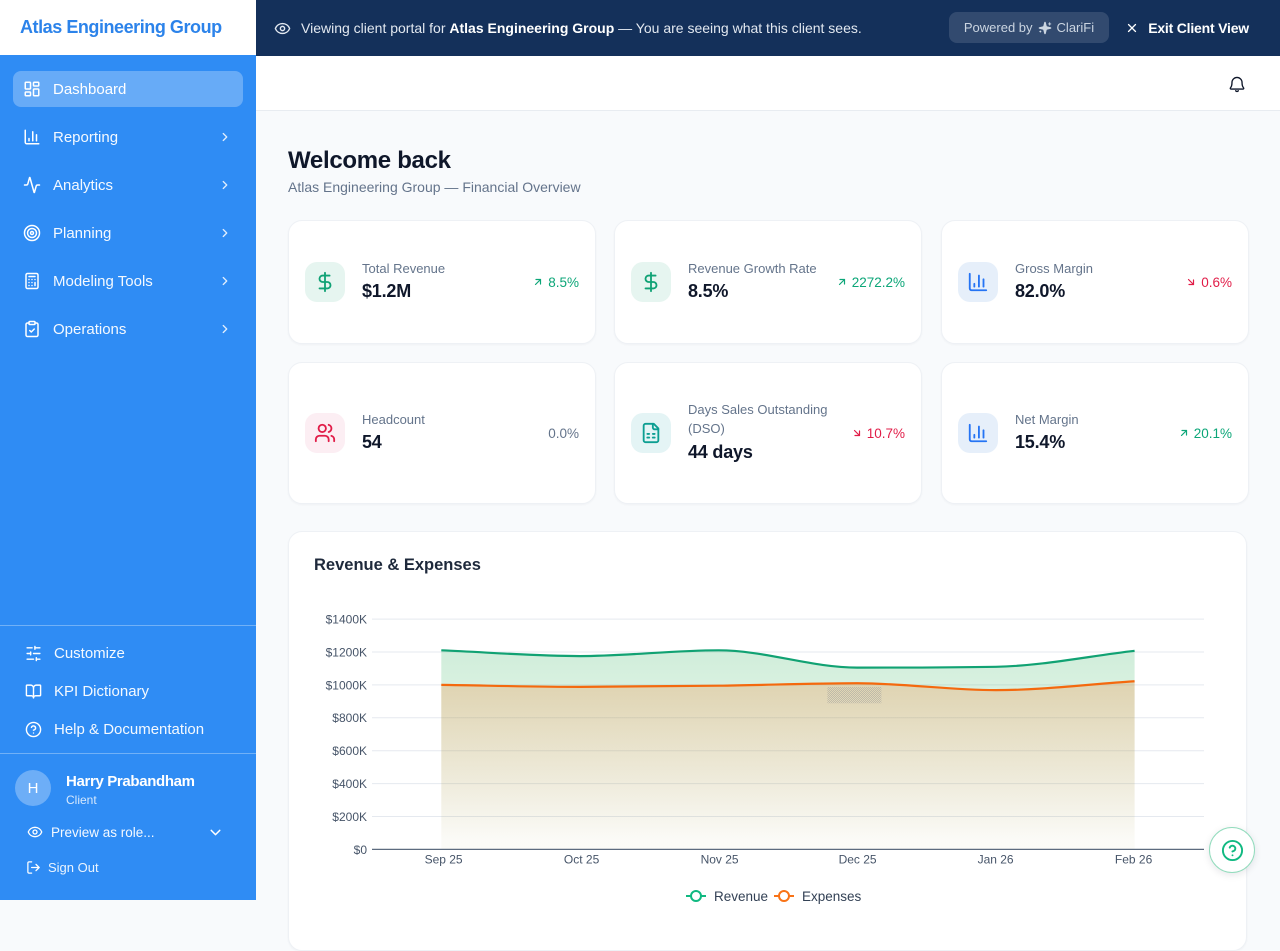  What do you see at coordinates (858, 860) in the screenshot?
I see `svg-text: Dec 25` at bounding box center [858, 860].